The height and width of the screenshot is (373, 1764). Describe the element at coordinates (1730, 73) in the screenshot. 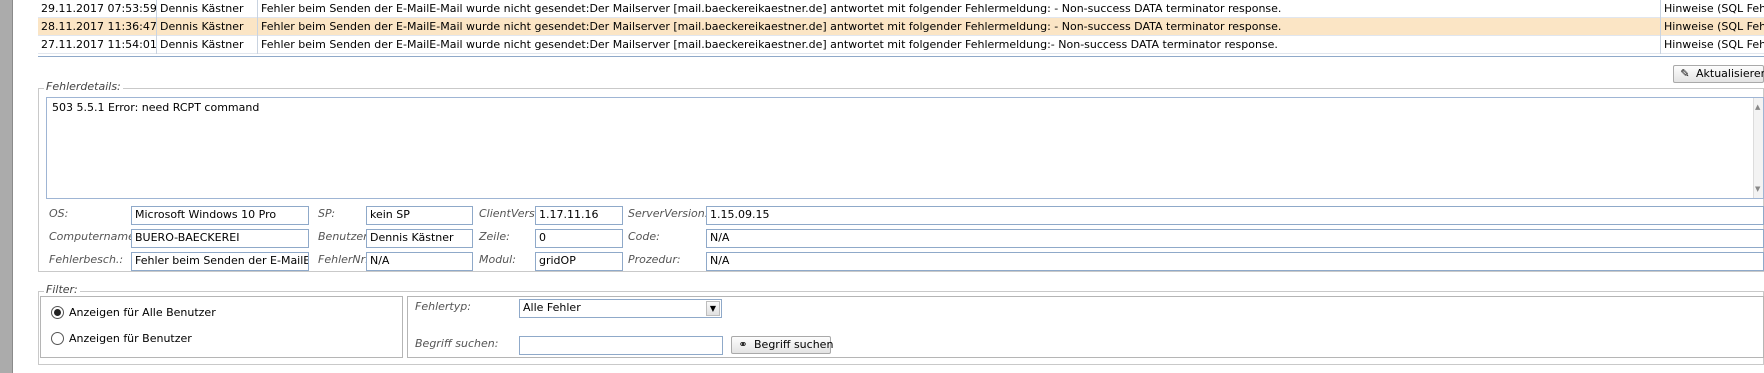

I see `refresh-button-label: Aktualisieren` at that location.